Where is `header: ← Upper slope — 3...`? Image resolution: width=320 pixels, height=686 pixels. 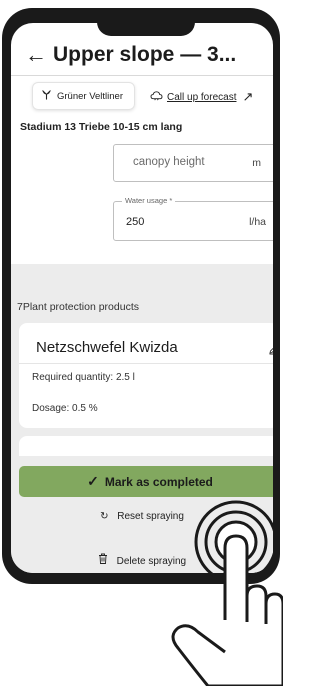 header: ← Upper slope — 3... is located at coordinates (142, 55).